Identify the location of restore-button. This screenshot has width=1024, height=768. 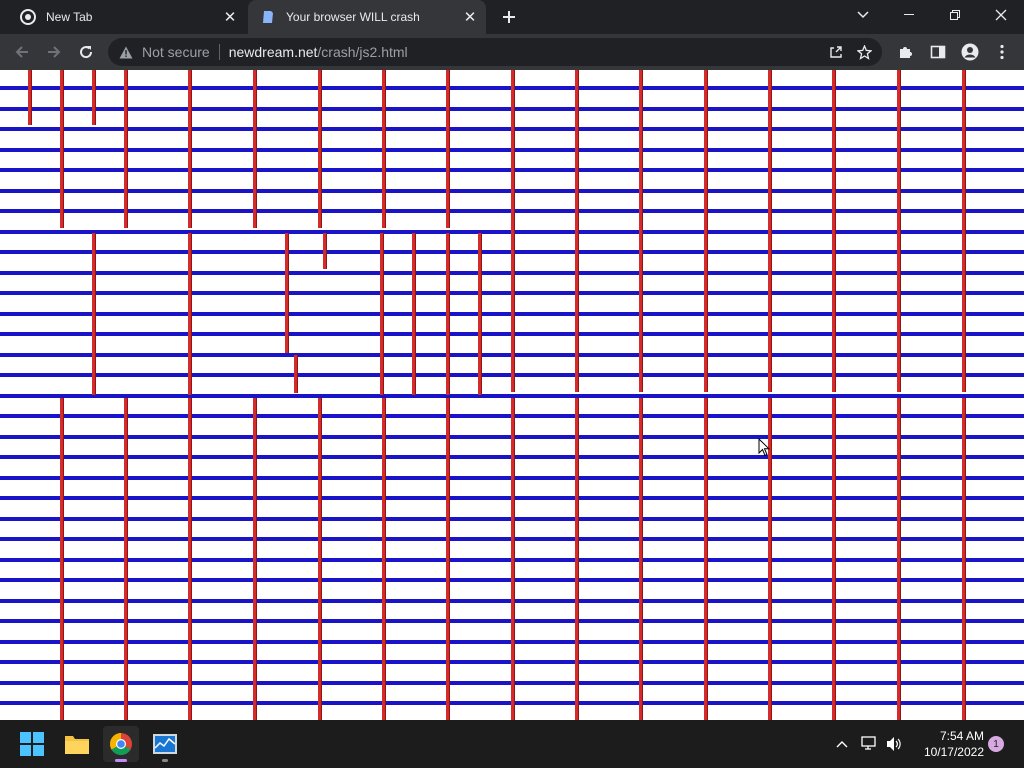
(955, 15).